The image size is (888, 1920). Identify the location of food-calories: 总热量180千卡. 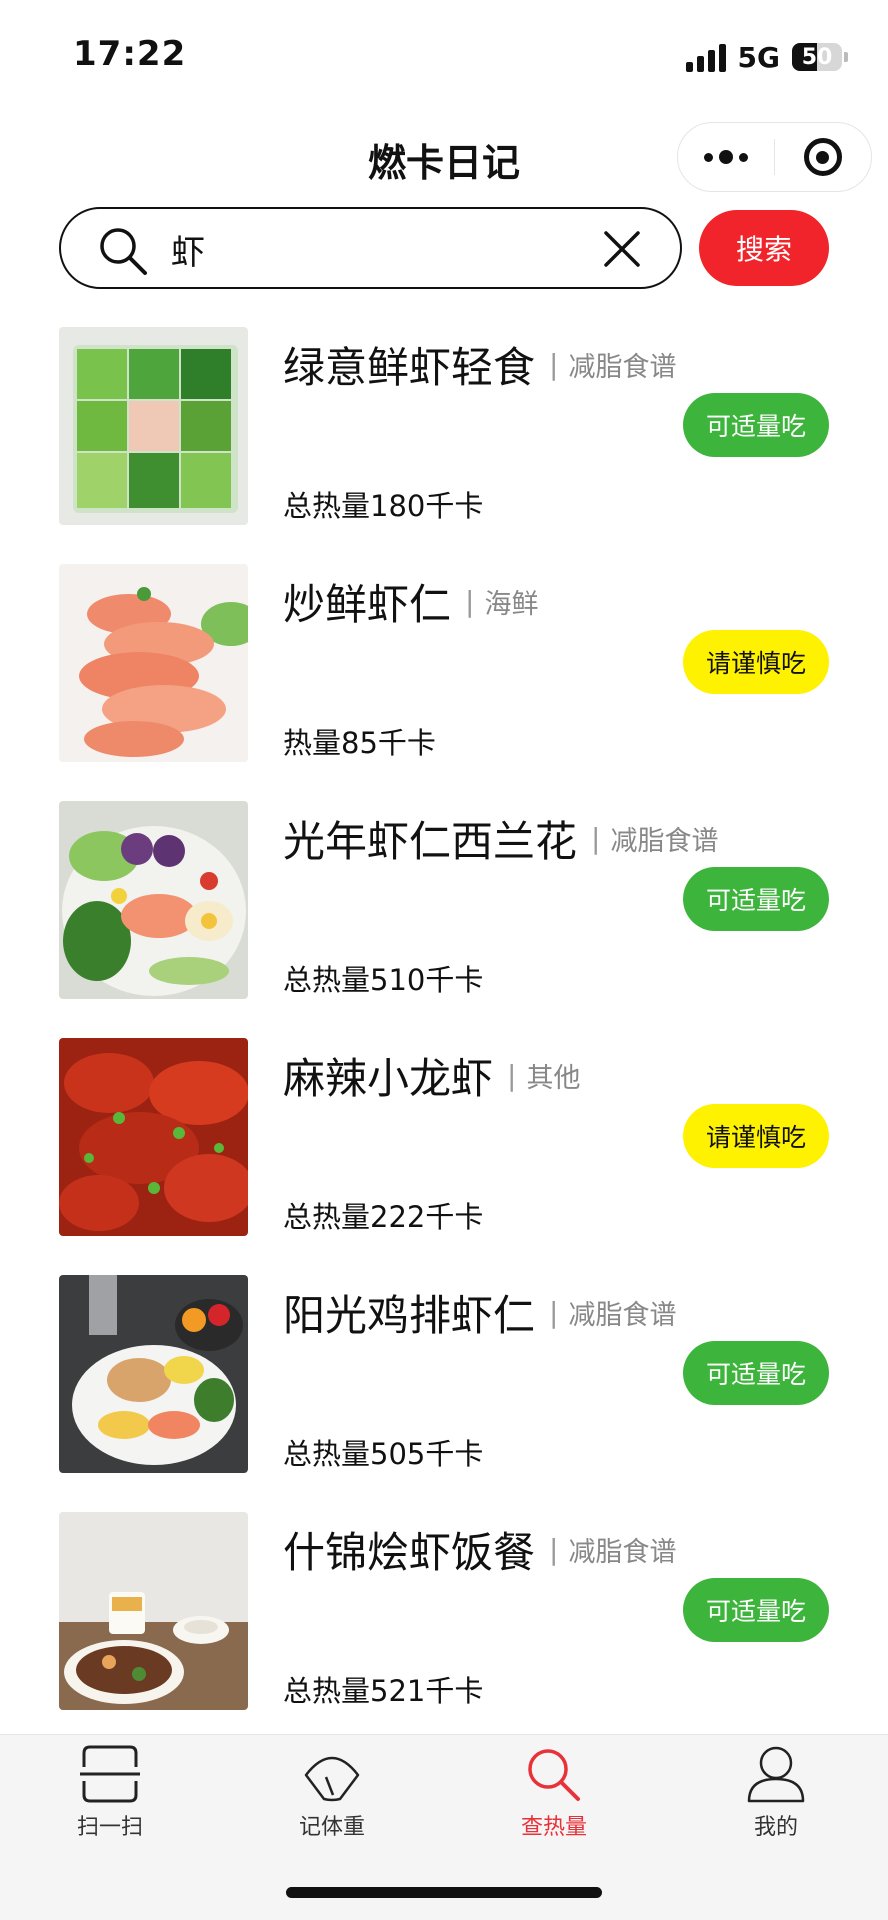
(383, 506).